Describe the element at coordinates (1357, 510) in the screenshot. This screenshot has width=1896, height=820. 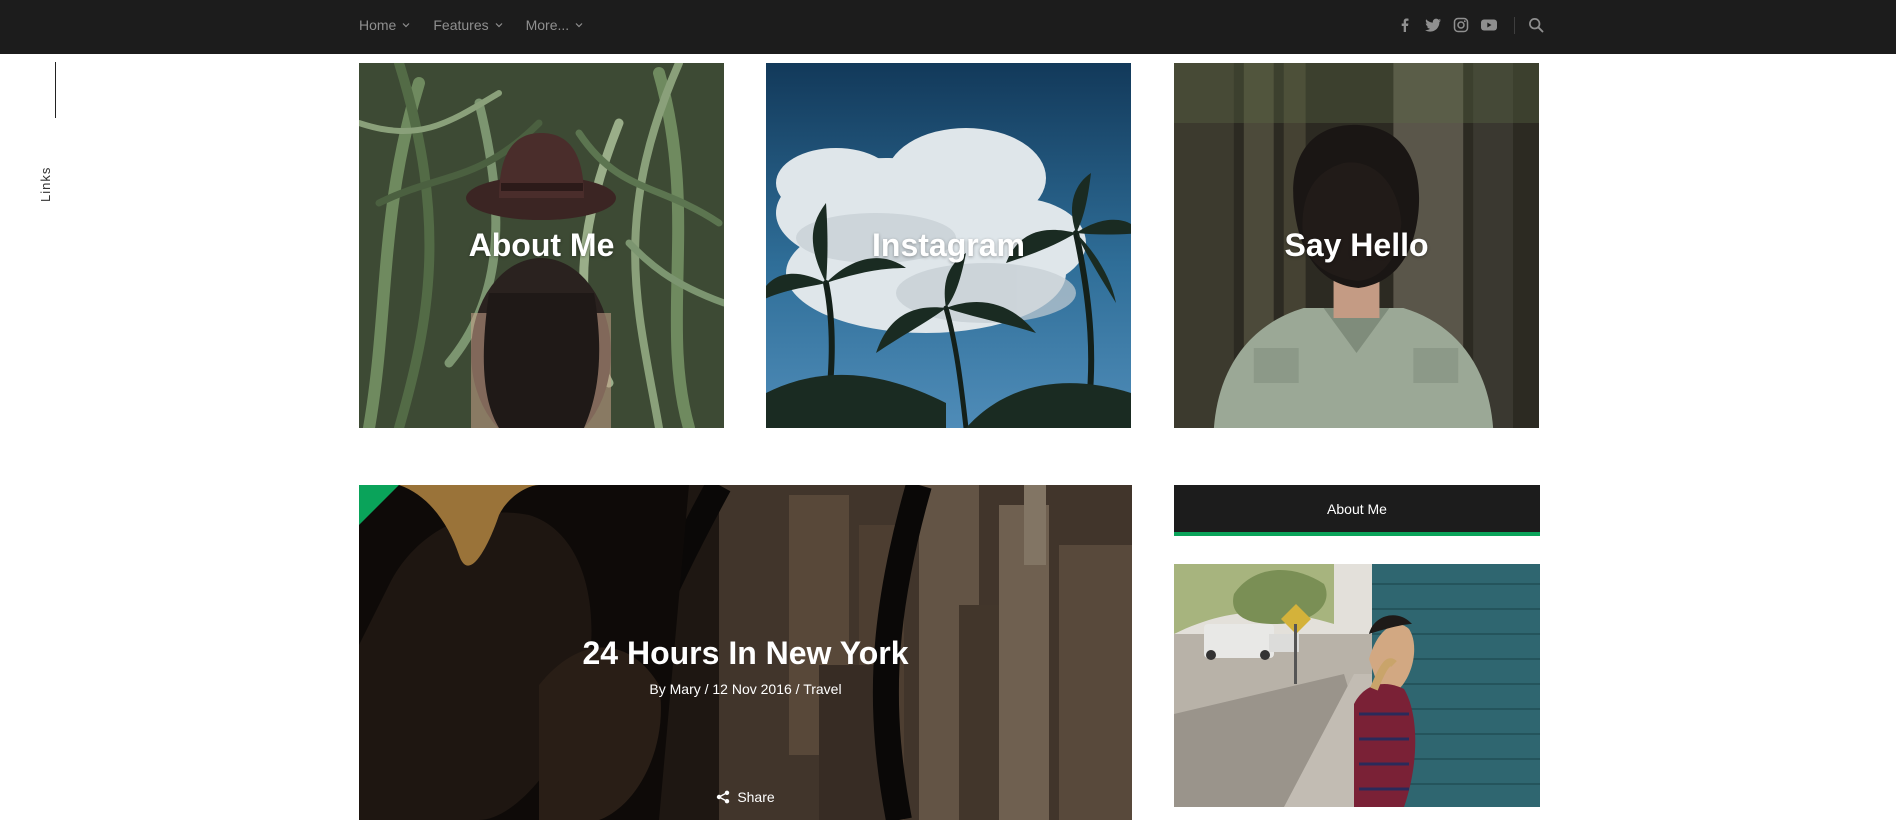
I see `widget-title: About Me` at that location.